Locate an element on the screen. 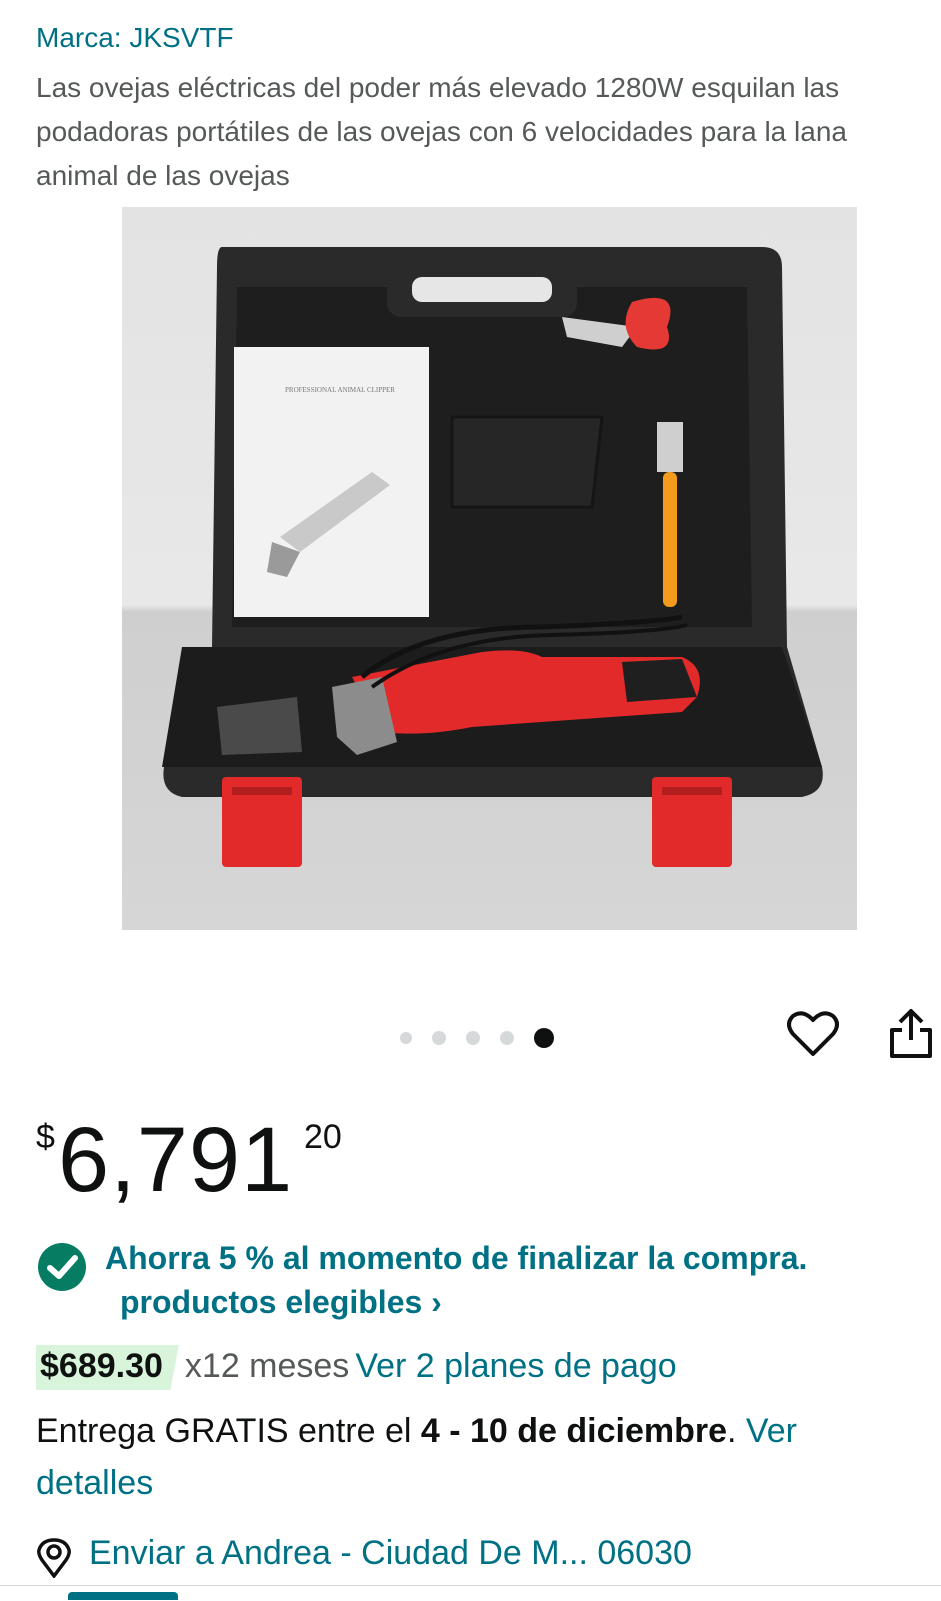  carousel-dot-active is located at coordinates (544, 1038).